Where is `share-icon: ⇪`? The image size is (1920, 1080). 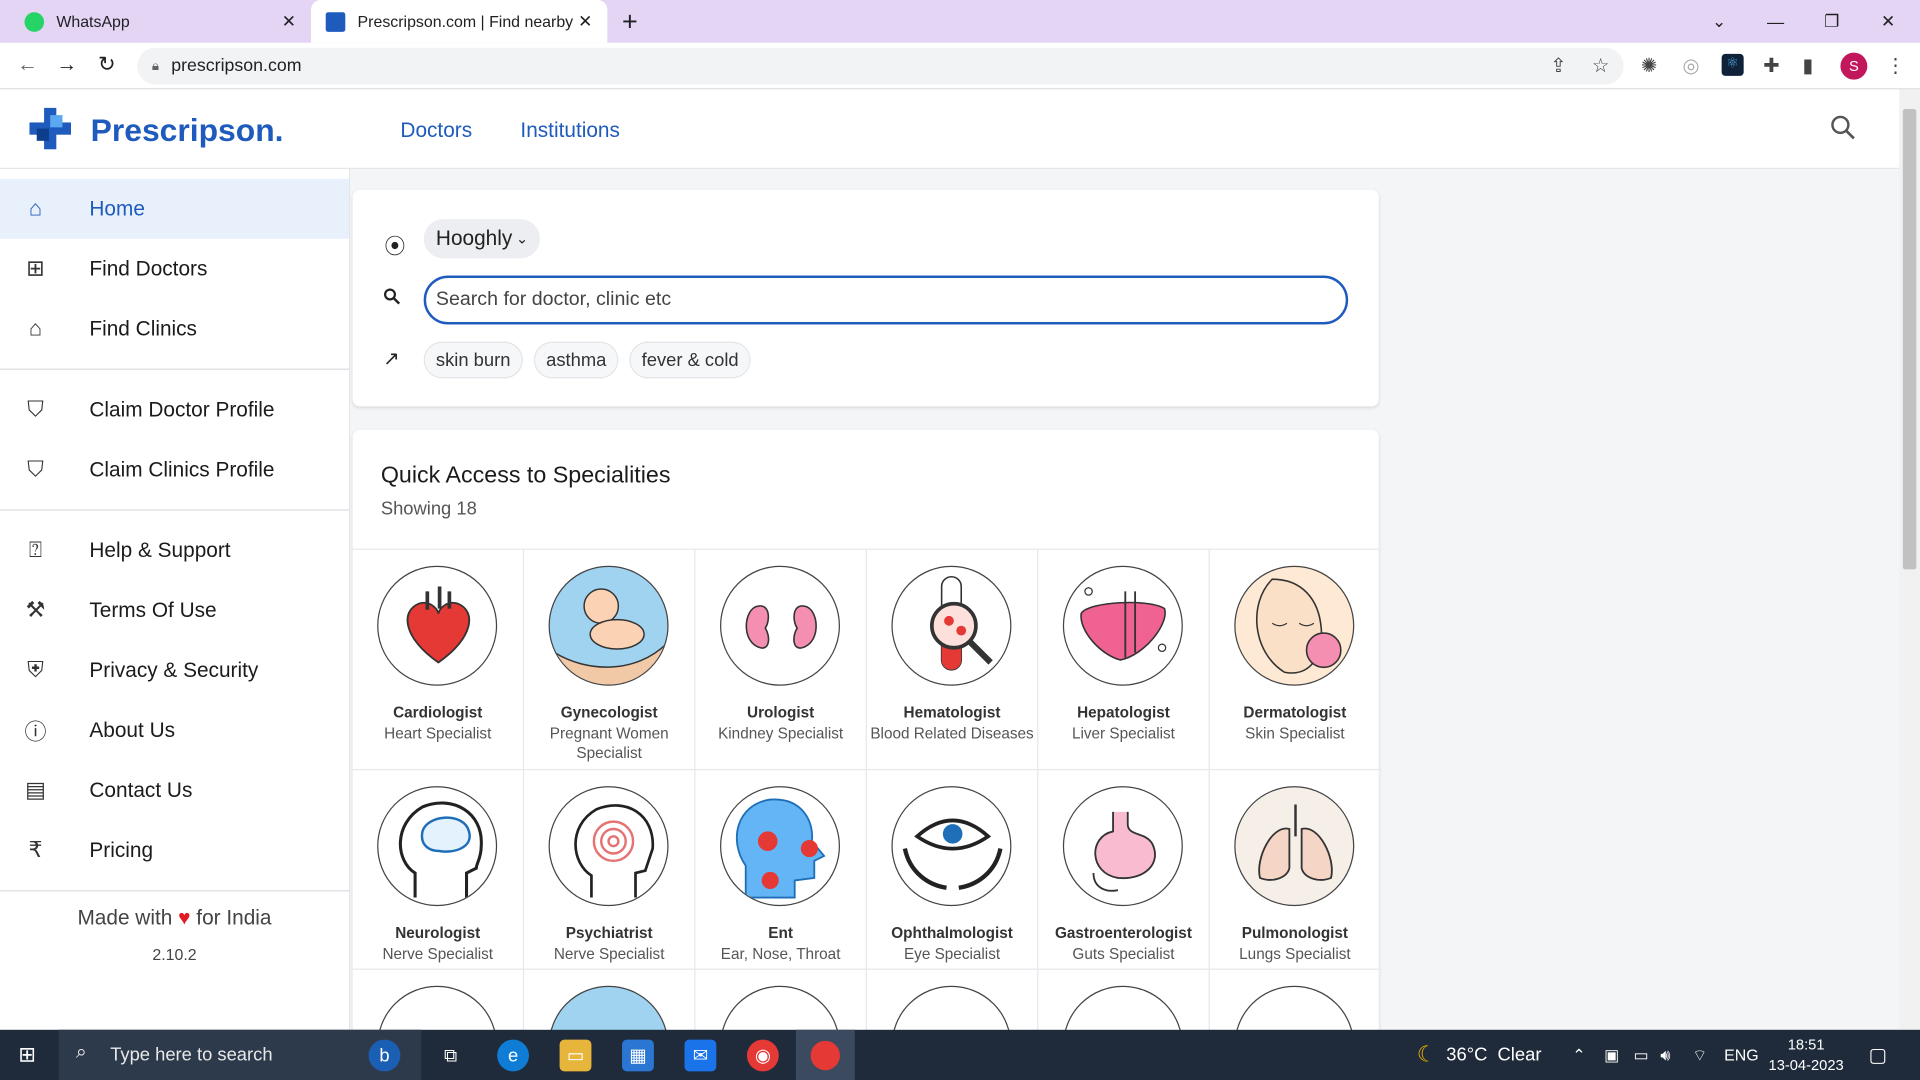
share-icon: ⇪ is located at coordinates (1558, 66).